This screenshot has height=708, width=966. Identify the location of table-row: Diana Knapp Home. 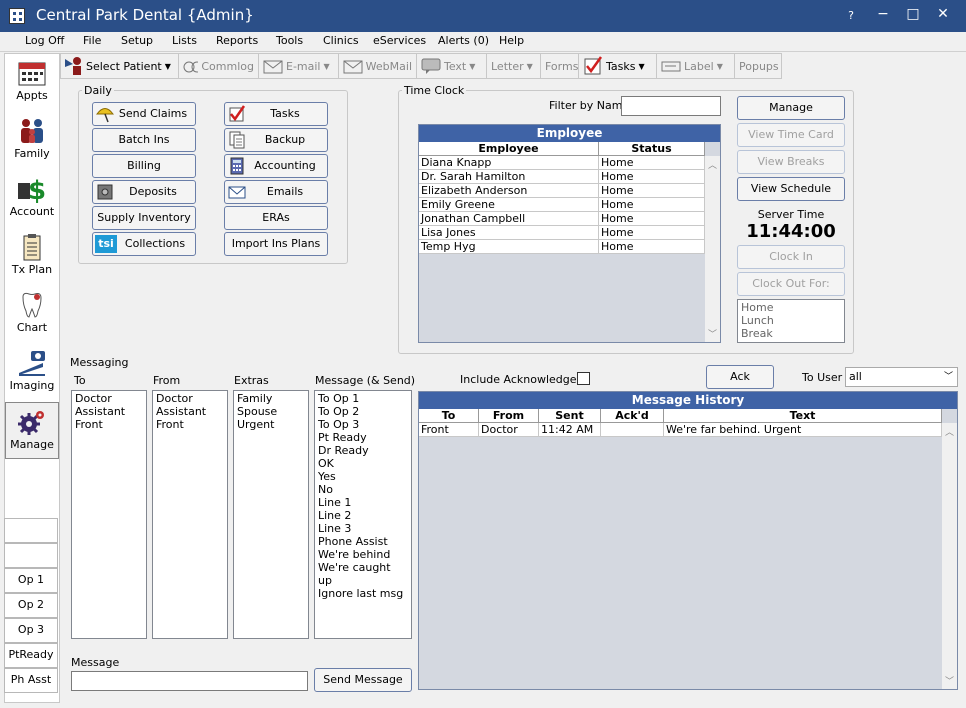
(562, 163).